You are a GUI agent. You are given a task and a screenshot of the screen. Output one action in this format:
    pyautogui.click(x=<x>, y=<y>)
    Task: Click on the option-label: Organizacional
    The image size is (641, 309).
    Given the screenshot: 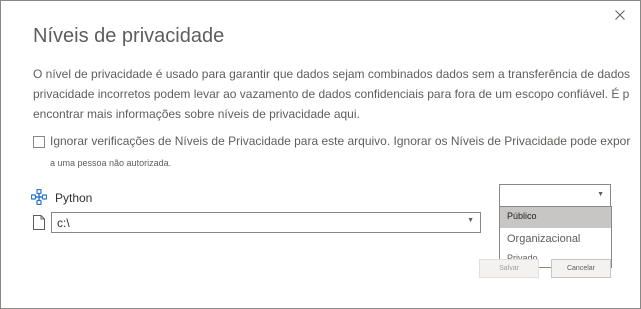 What is the action you would take?
    pyautogui.click(x=544, y=239)
    